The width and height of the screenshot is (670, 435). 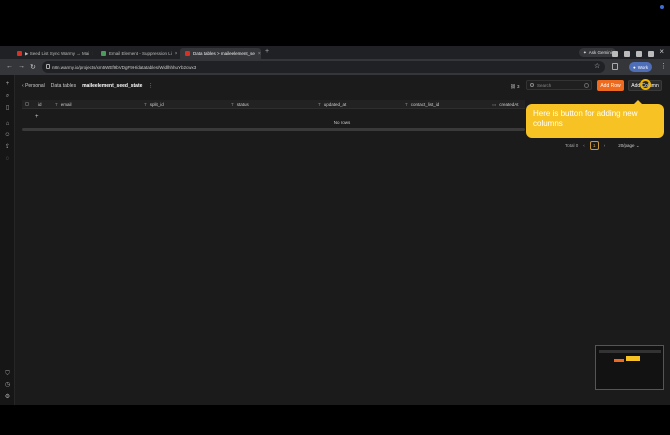 What do you see at coordinates (662, 7) in the screenshot?
I see `status-dot-icon` at bounding box center [662, 7].